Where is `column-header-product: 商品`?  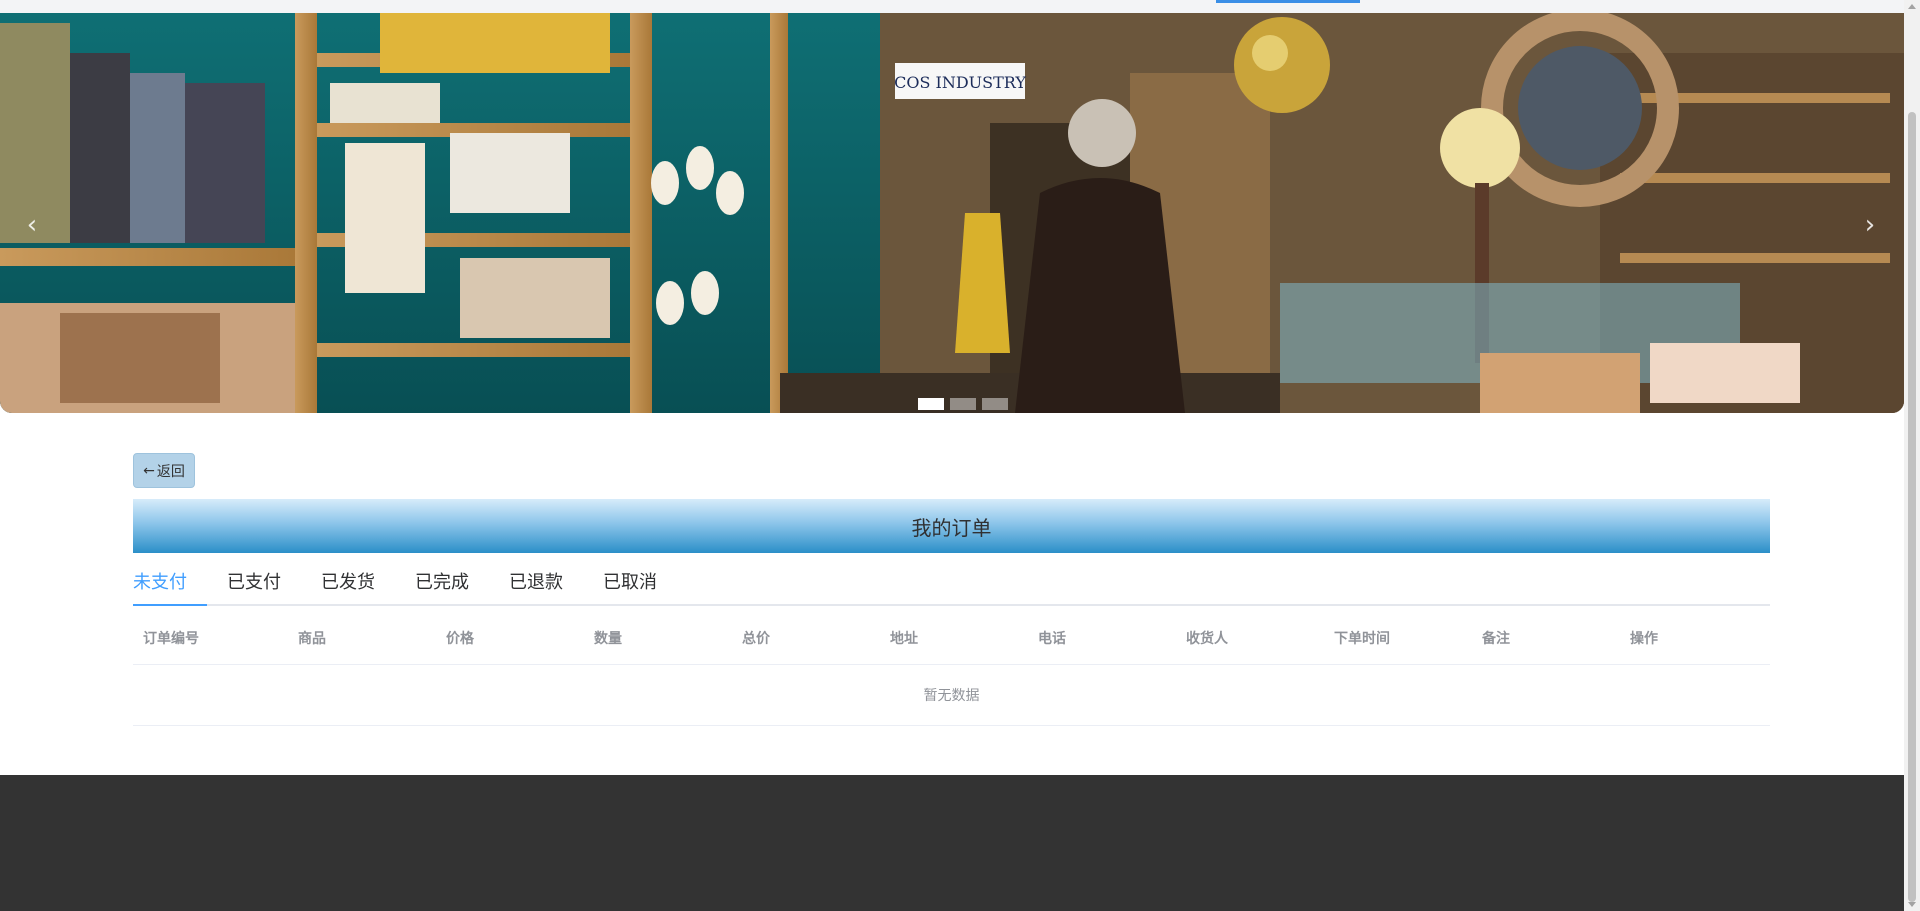
column-header-product: 商品 is located at coordinates (362, 638).